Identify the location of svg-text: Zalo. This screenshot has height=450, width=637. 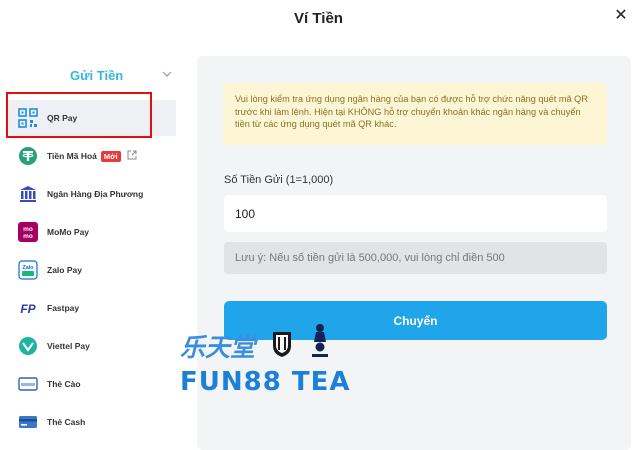
(28, 268).